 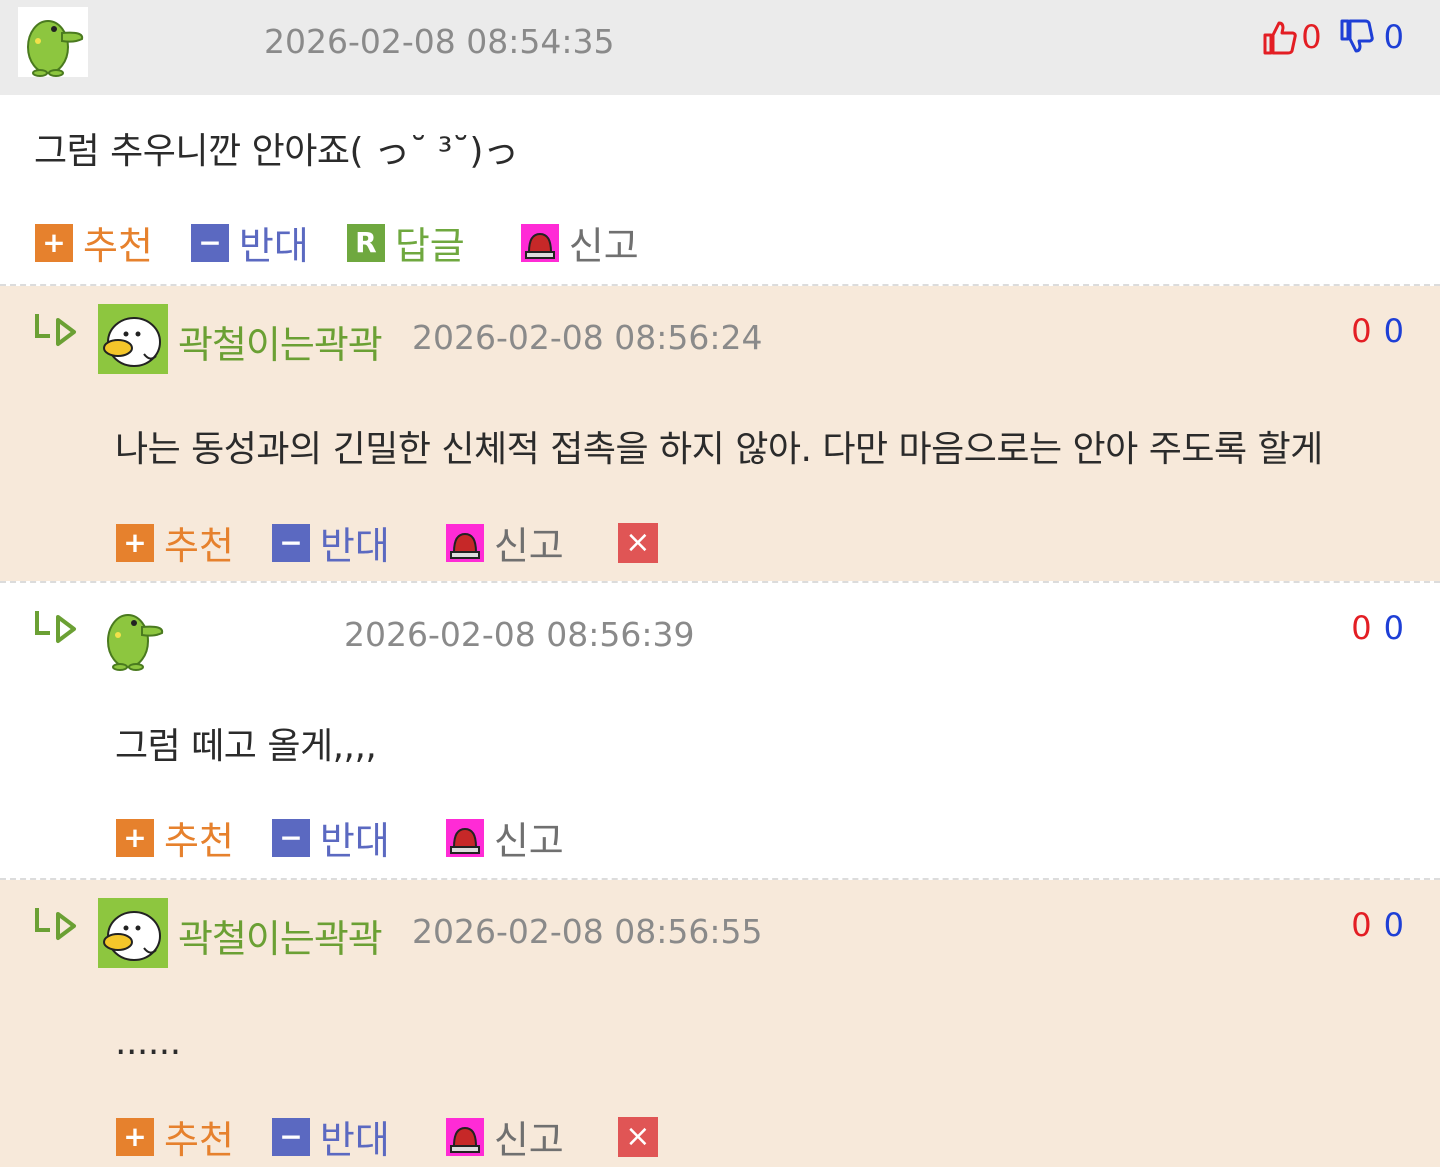 What do you see at coordinates (519, 634) in the screenshot?
I see `comment-date: 2026-02-08 08:56:39` at bounding box center [519, 634].